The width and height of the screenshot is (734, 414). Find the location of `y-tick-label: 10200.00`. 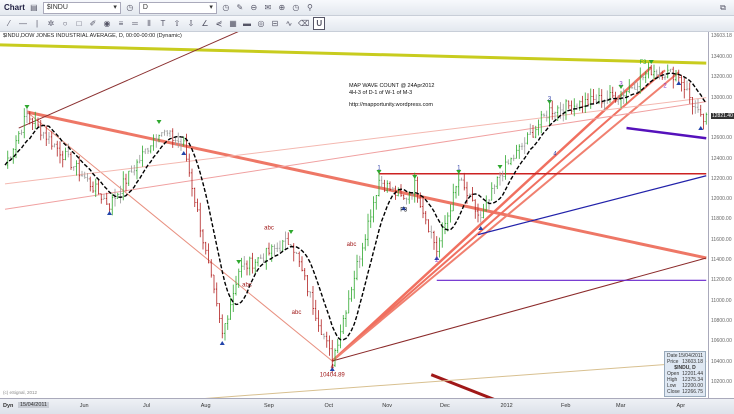

y-tick-label: 10200.00 is located at coordinates (721, 381).